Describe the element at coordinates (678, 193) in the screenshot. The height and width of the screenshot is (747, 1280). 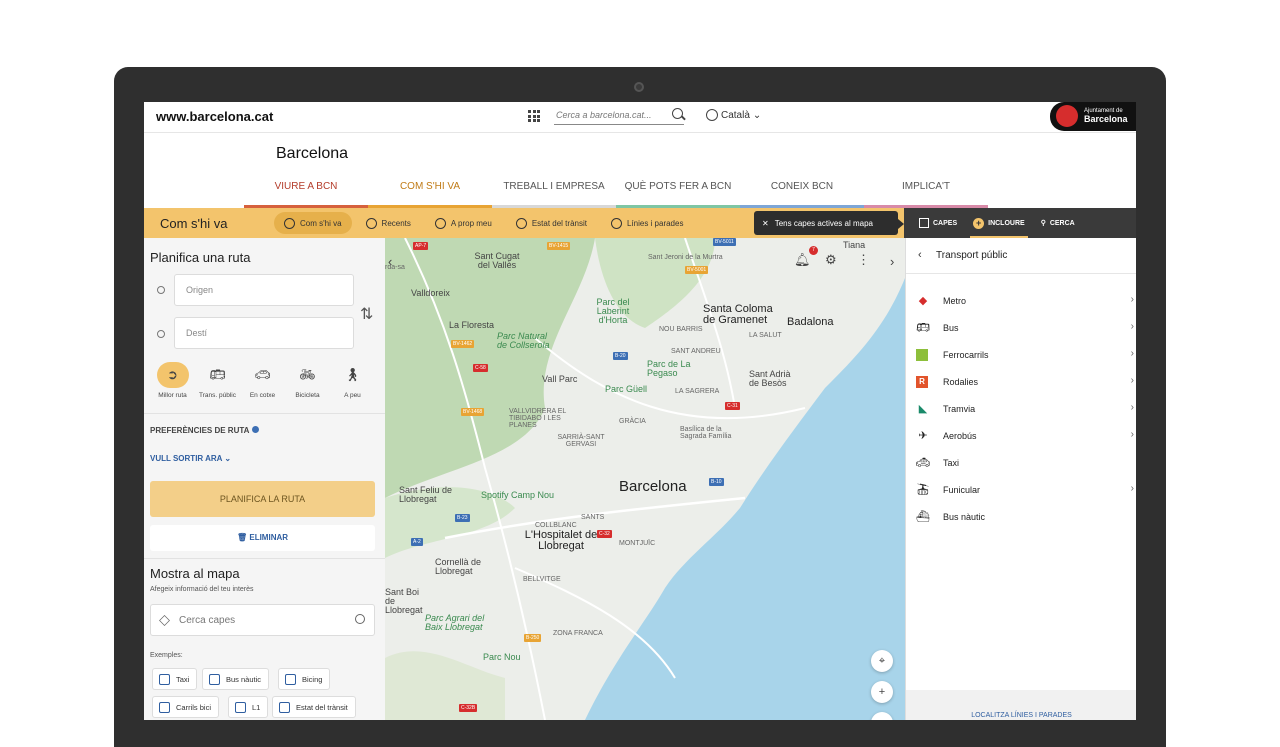
I see `nav-item-que-pots-fer: QUÈ POTS FER A BCN` at that location.